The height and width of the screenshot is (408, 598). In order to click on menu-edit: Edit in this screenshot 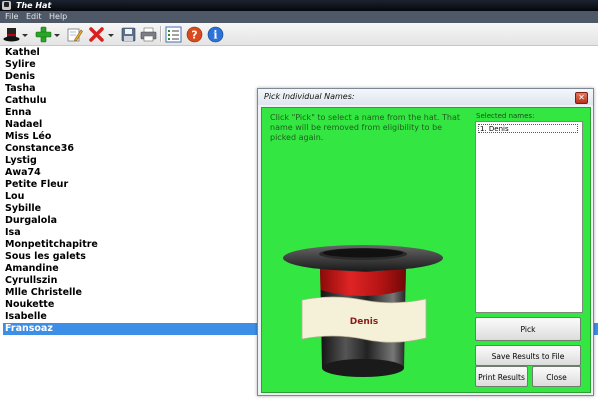, I will do `click(34, 17)`.